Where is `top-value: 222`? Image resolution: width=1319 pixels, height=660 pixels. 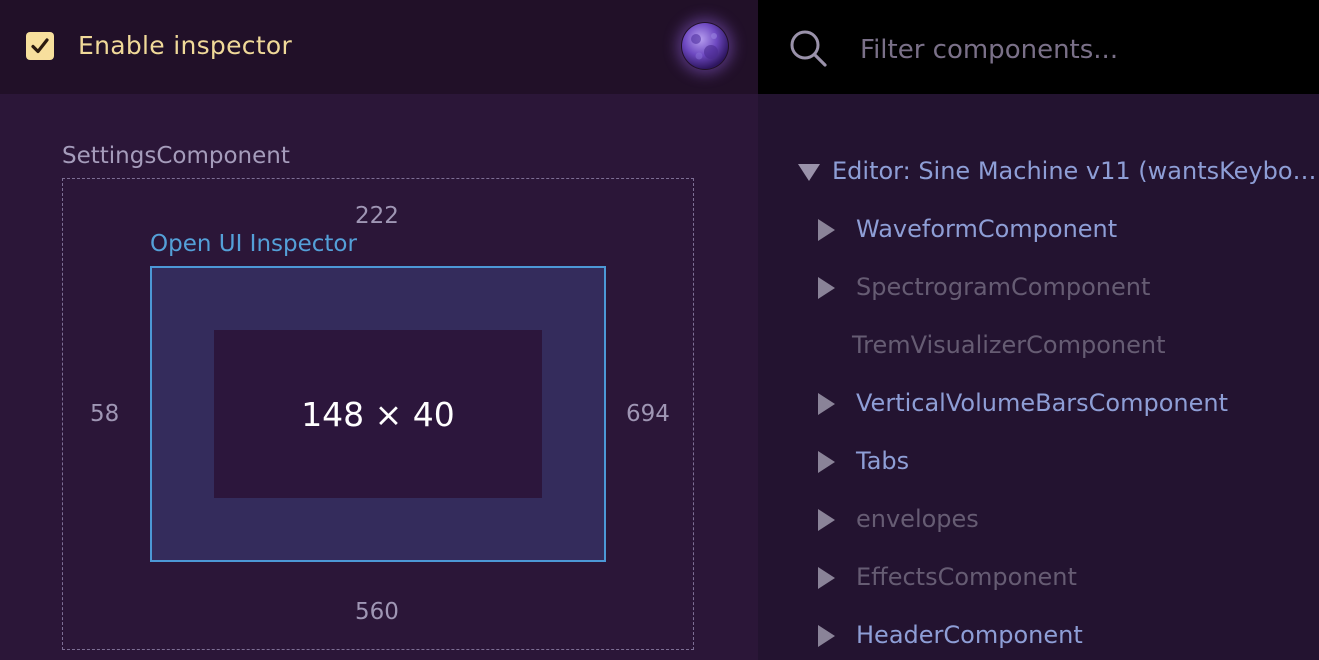
top-value: 222 is located at coordinates (377, 216).